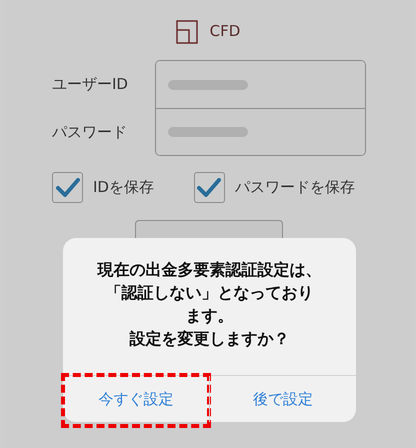 The height and width of the screenshot is (448, 416). I want to click on alert-message: 現在の出金多要素認証設定は、 「認証しない」となっており ます。 設定を変更しますか？, so click(209, 304).